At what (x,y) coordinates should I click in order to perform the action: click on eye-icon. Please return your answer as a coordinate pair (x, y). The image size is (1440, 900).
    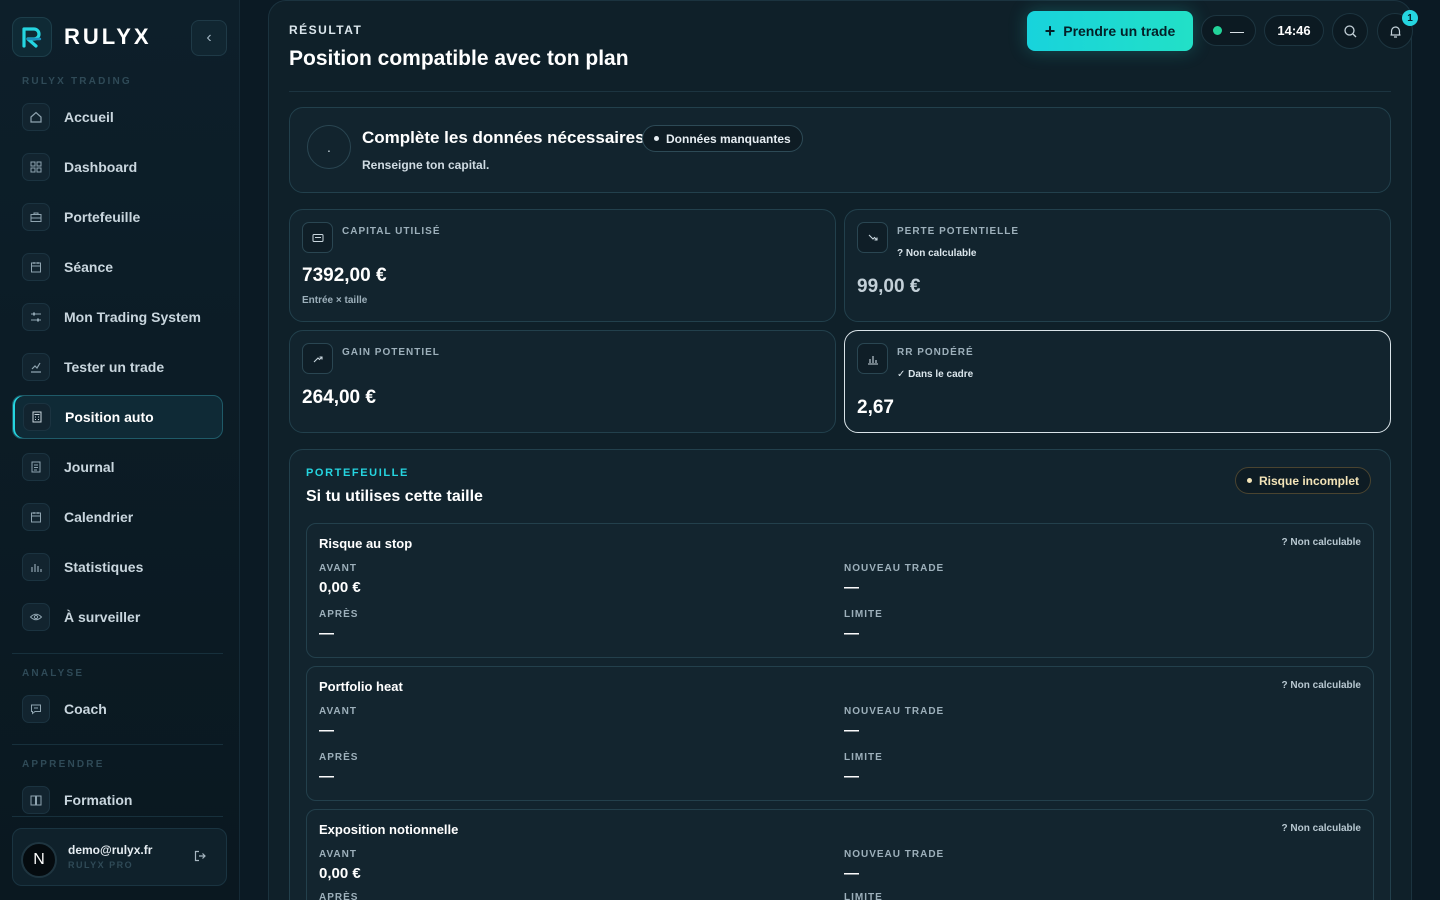
    Looking at the image, I should click on (36, 617).